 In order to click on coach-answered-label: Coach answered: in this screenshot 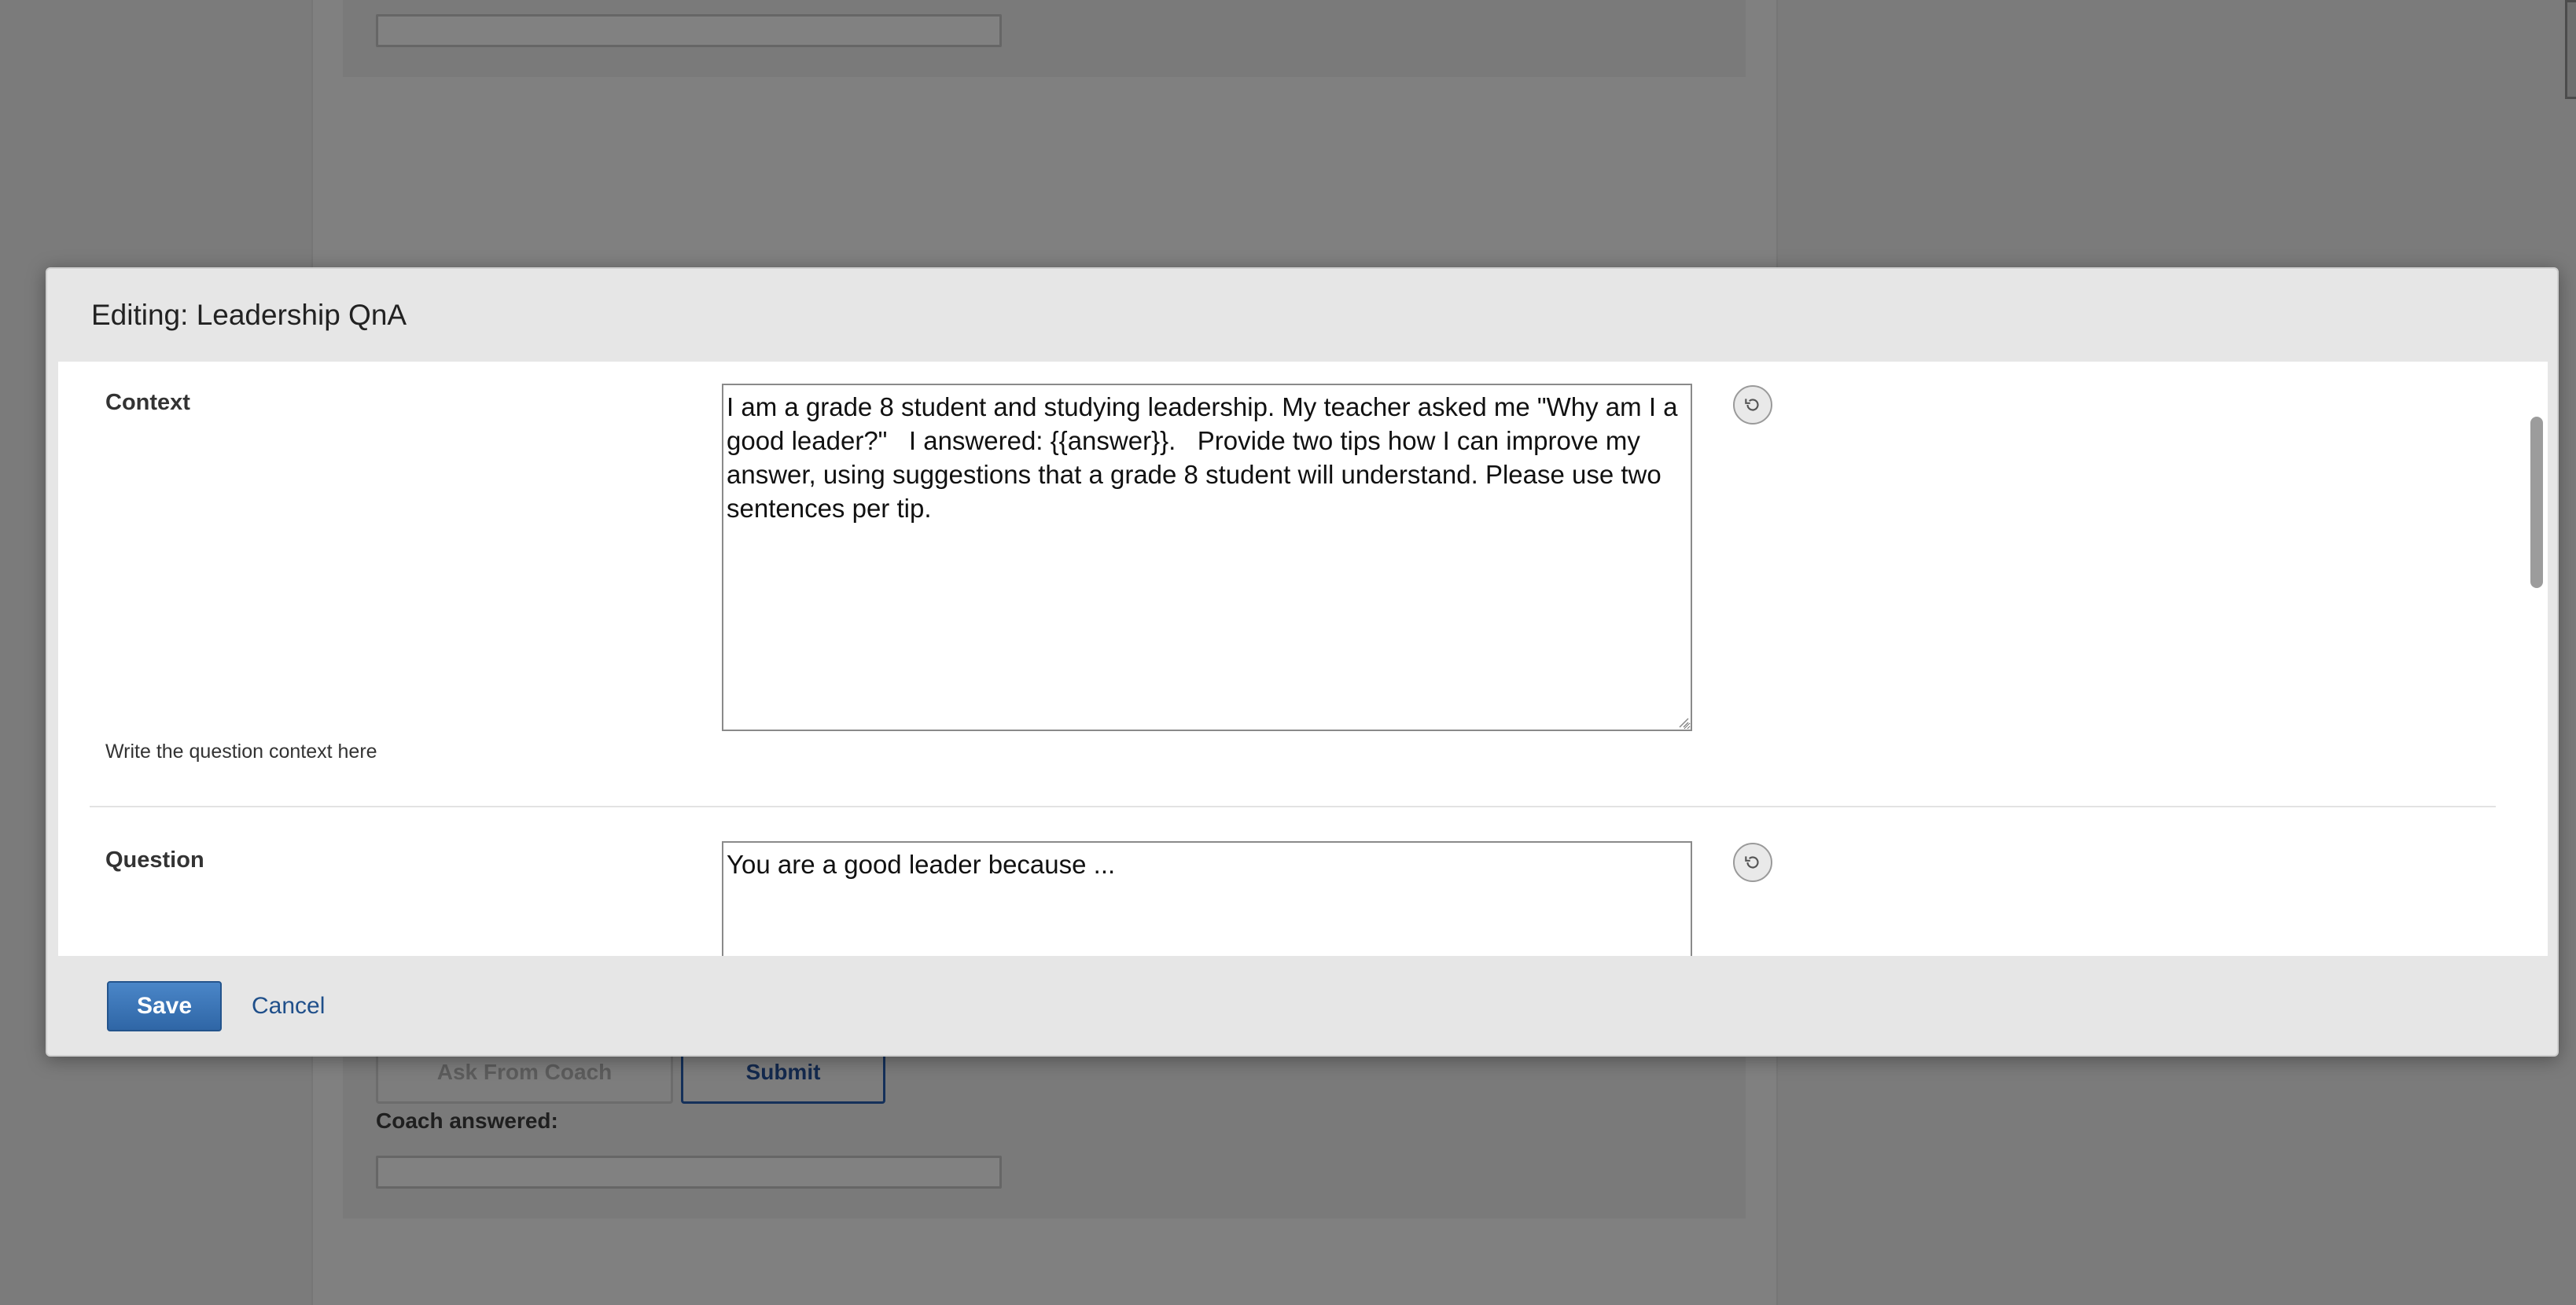, I will do `click(467, 1120)`.